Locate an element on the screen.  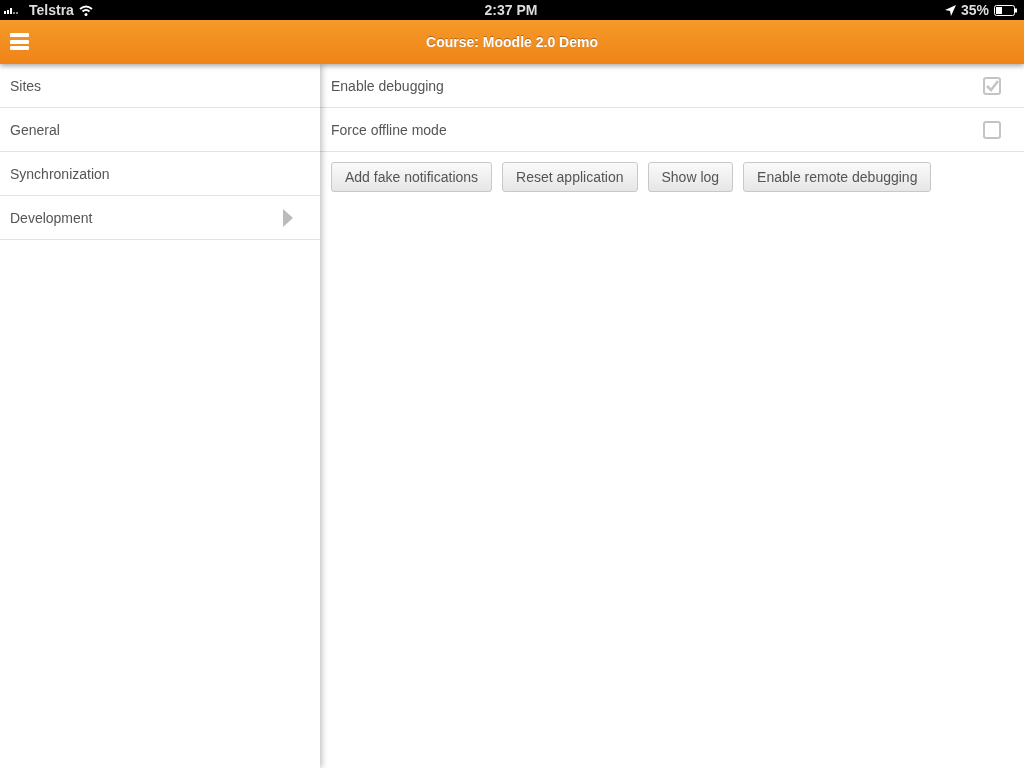
page-title: Course: Moodle 2.0 Demo is located at coordinates (512, 42).